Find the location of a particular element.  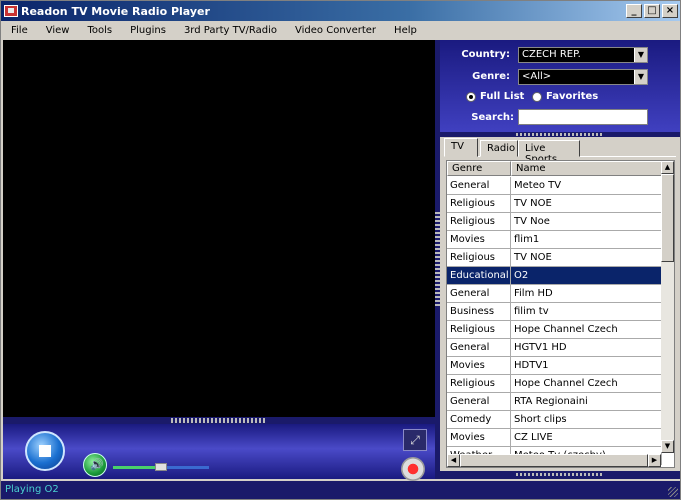

tab-radio: Radio is located at coordinates (499, 148).